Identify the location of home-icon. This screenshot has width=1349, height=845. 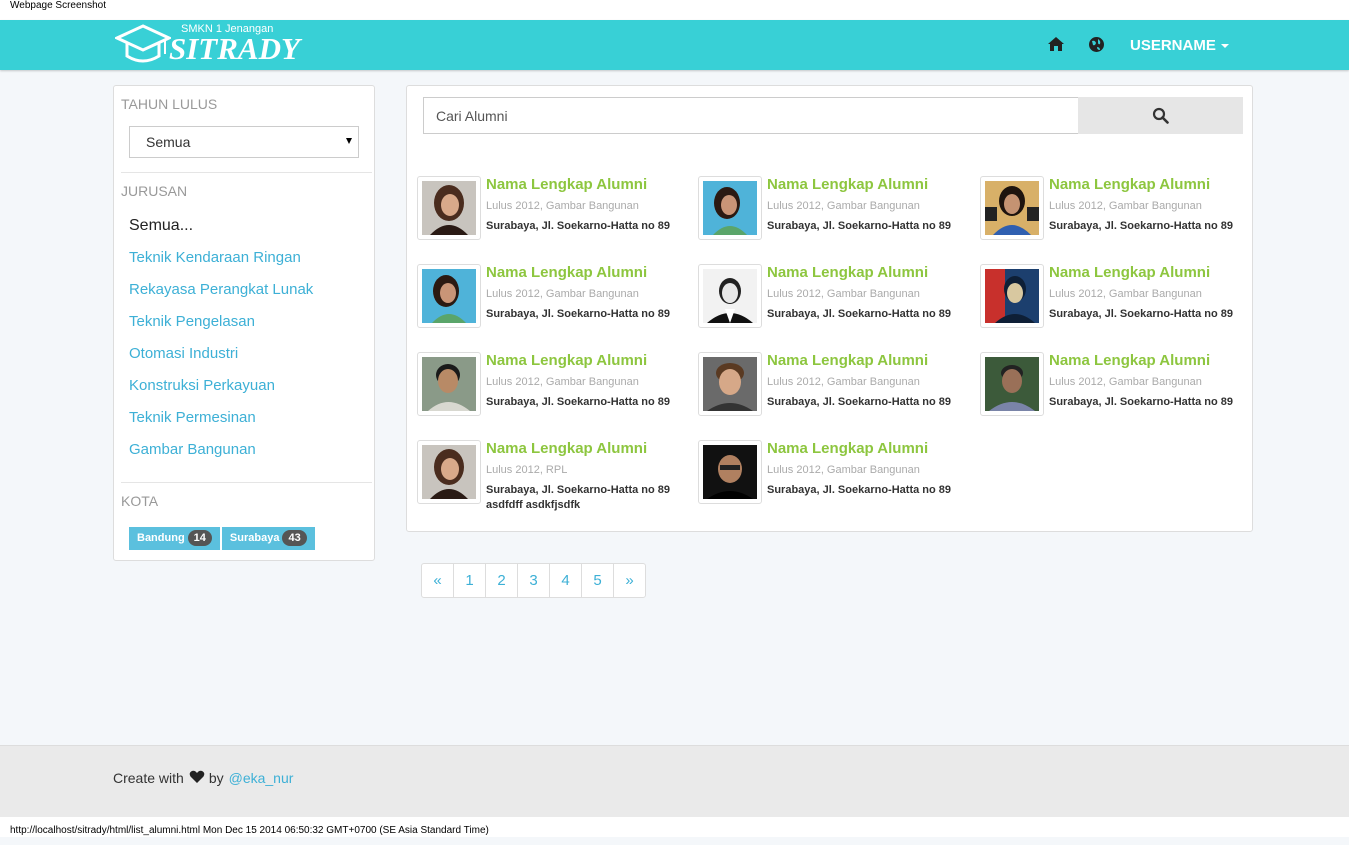
(1056, 44).